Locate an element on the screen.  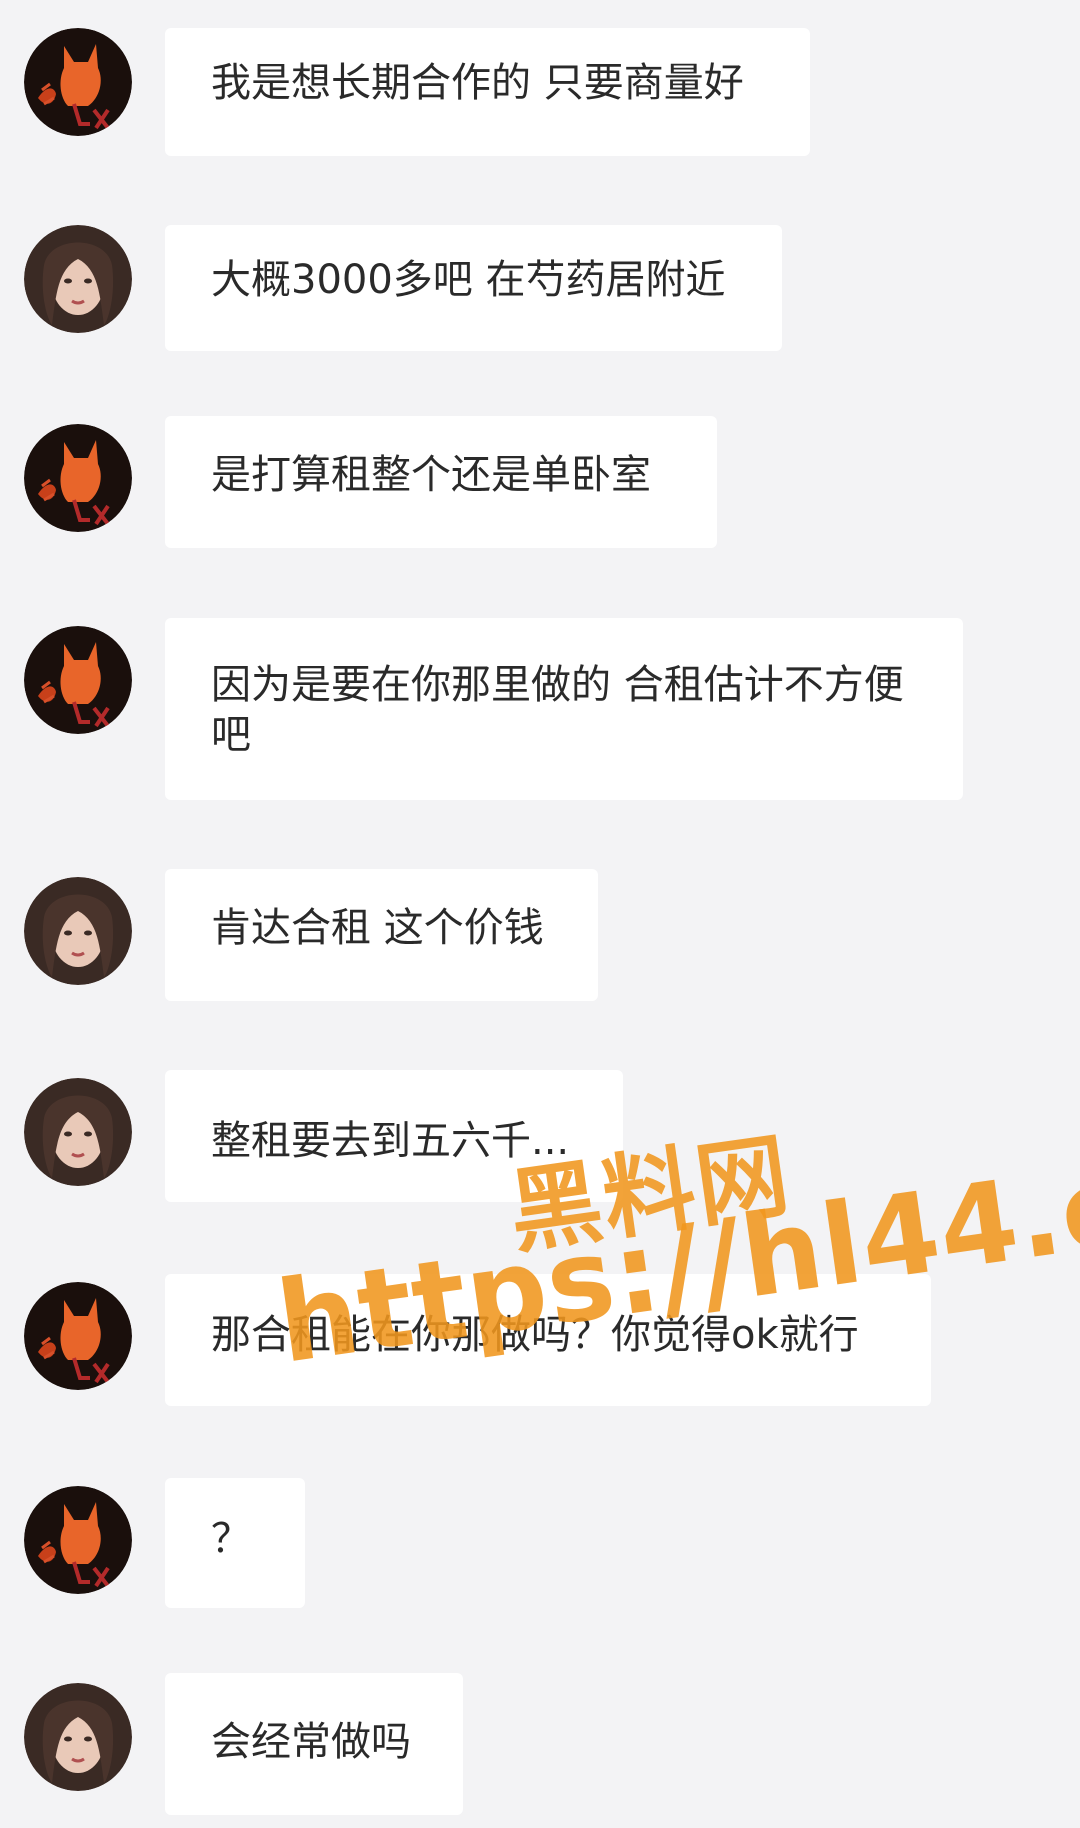
message-text: 因为是要在你那里做的 合租估计不方便吧 is located at coordinates (557, 710).